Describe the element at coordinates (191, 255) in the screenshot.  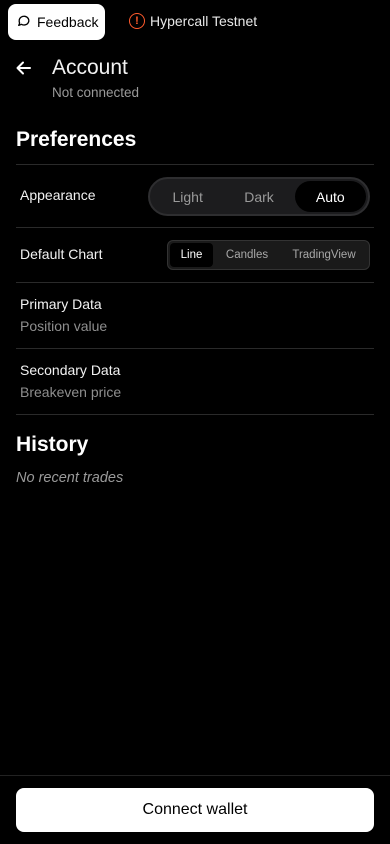
I see `chart-option-line: Line` at that location.